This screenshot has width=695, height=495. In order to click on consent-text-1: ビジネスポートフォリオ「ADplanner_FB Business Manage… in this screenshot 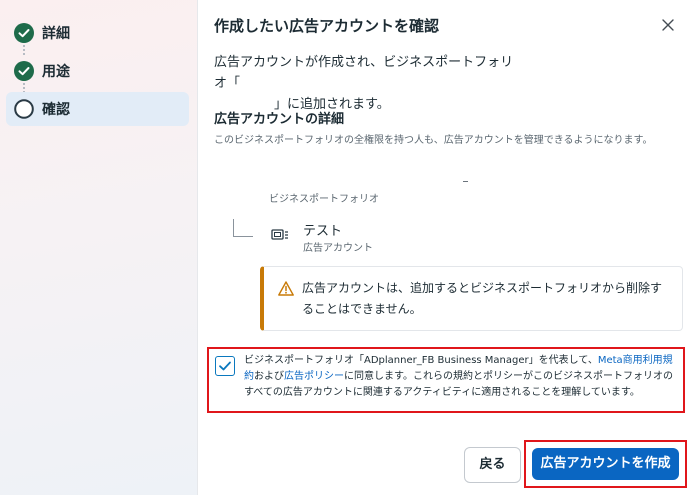, I will do `click(421, 360)`.